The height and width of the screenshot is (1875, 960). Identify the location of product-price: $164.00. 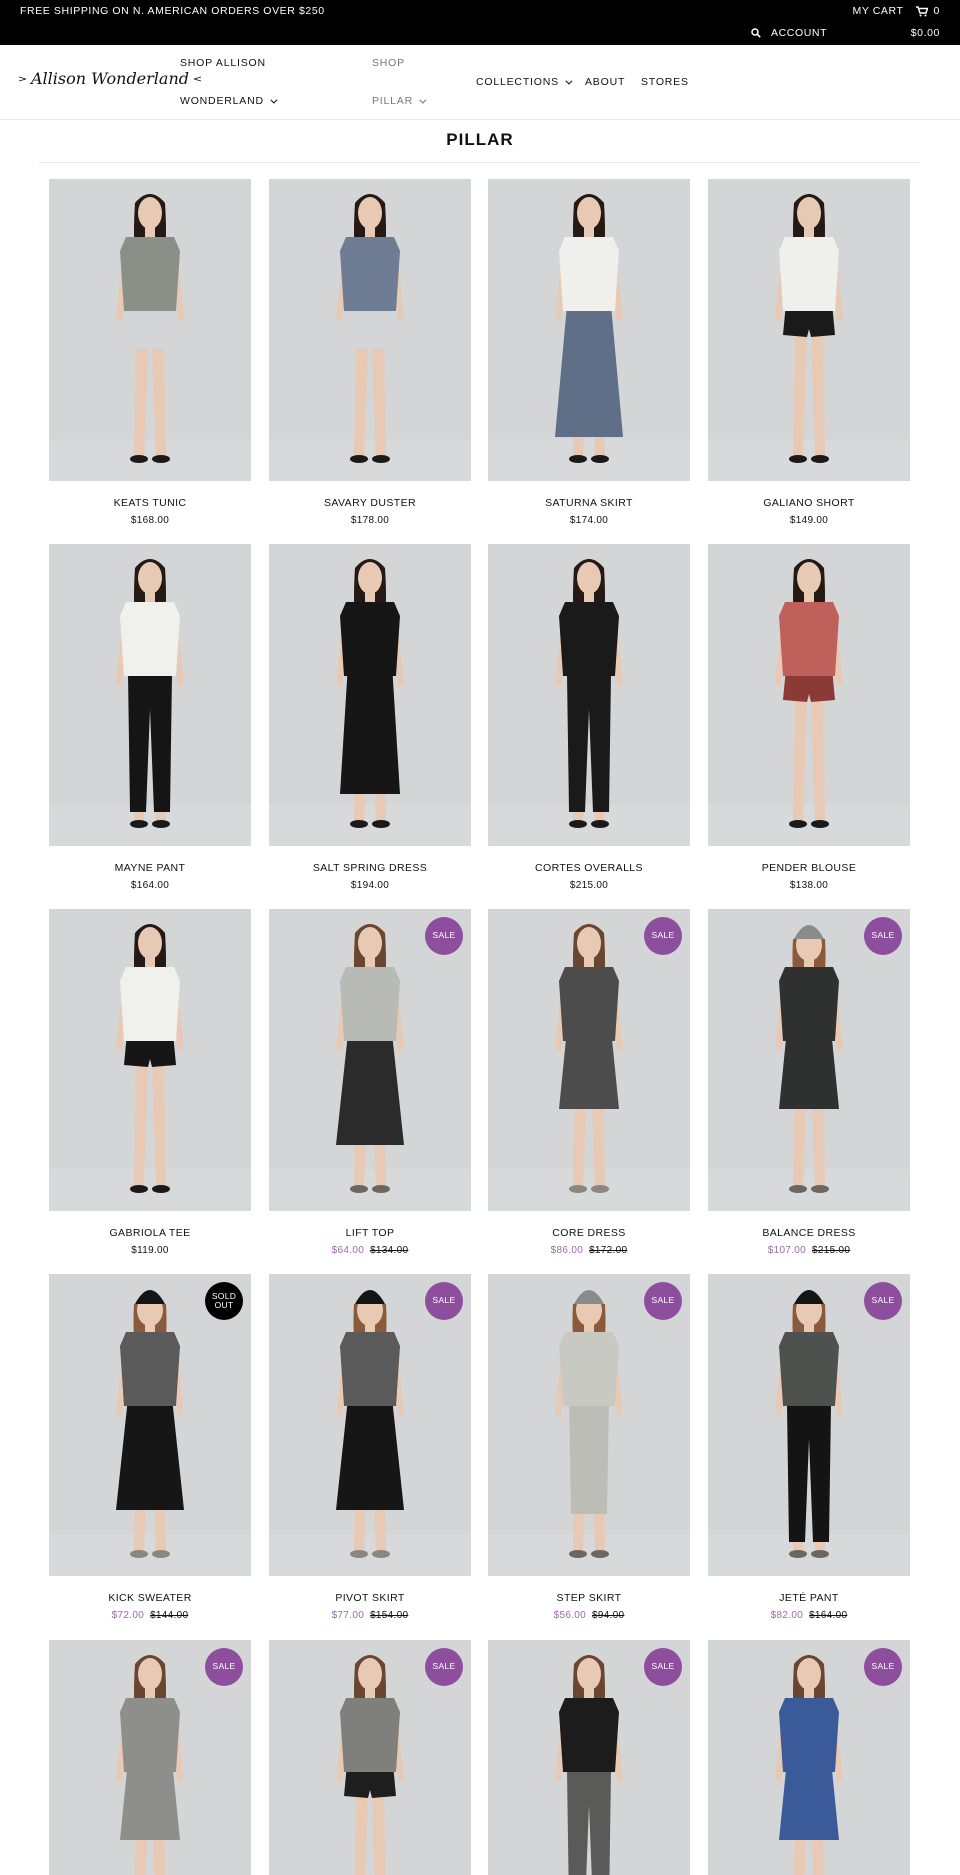
(150, 885).